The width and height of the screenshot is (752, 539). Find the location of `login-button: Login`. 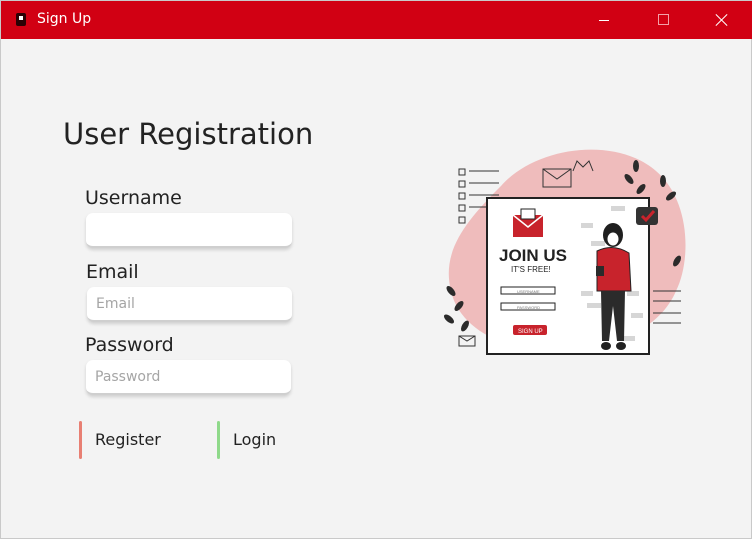

login-button: Login is located at coordinates (257, 440).